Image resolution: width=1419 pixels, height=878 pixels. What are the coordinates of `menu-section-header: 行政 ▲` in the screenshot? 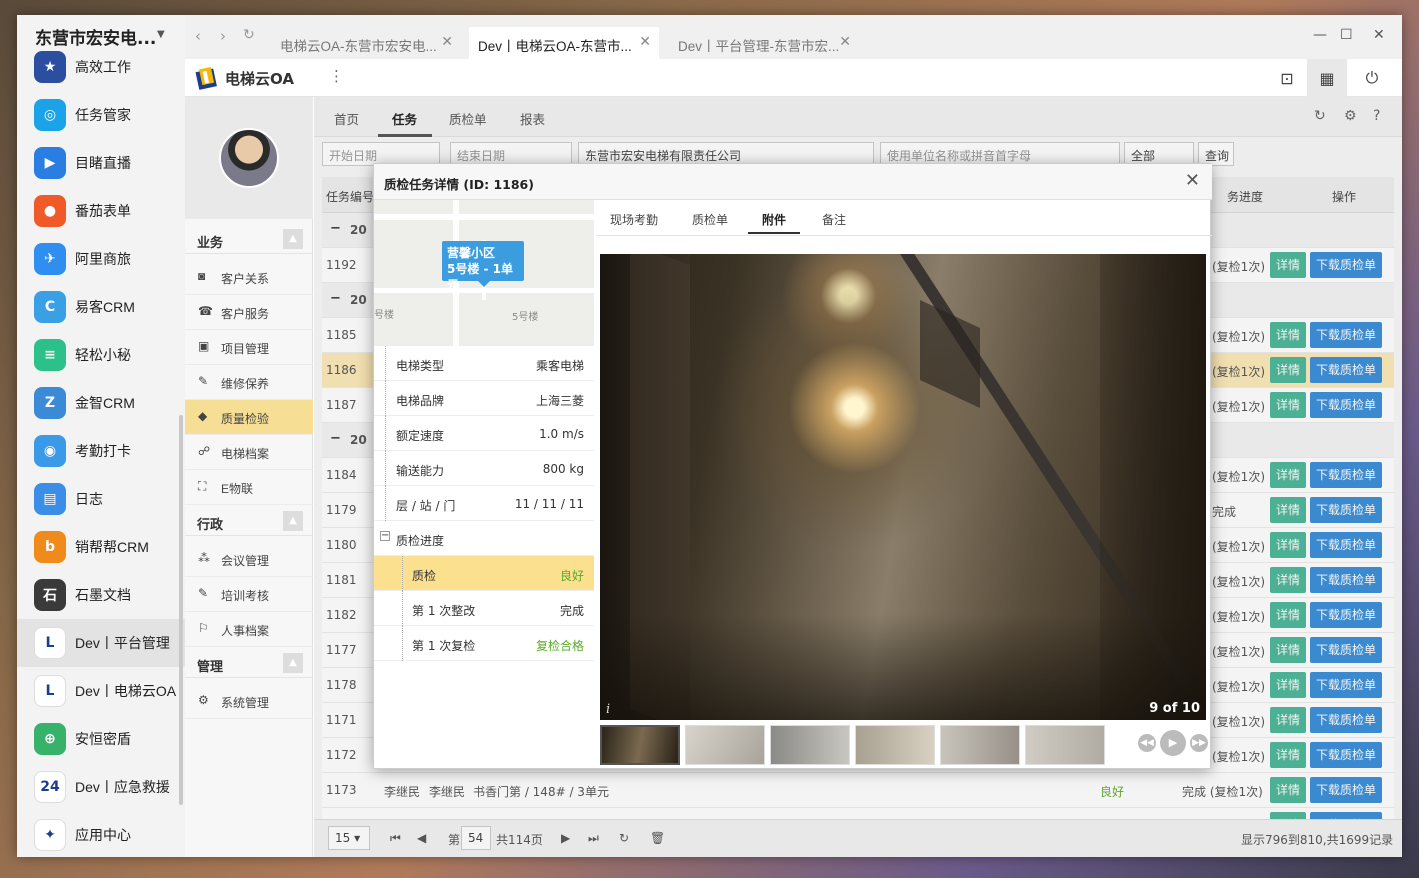 It's located at (249, 521).